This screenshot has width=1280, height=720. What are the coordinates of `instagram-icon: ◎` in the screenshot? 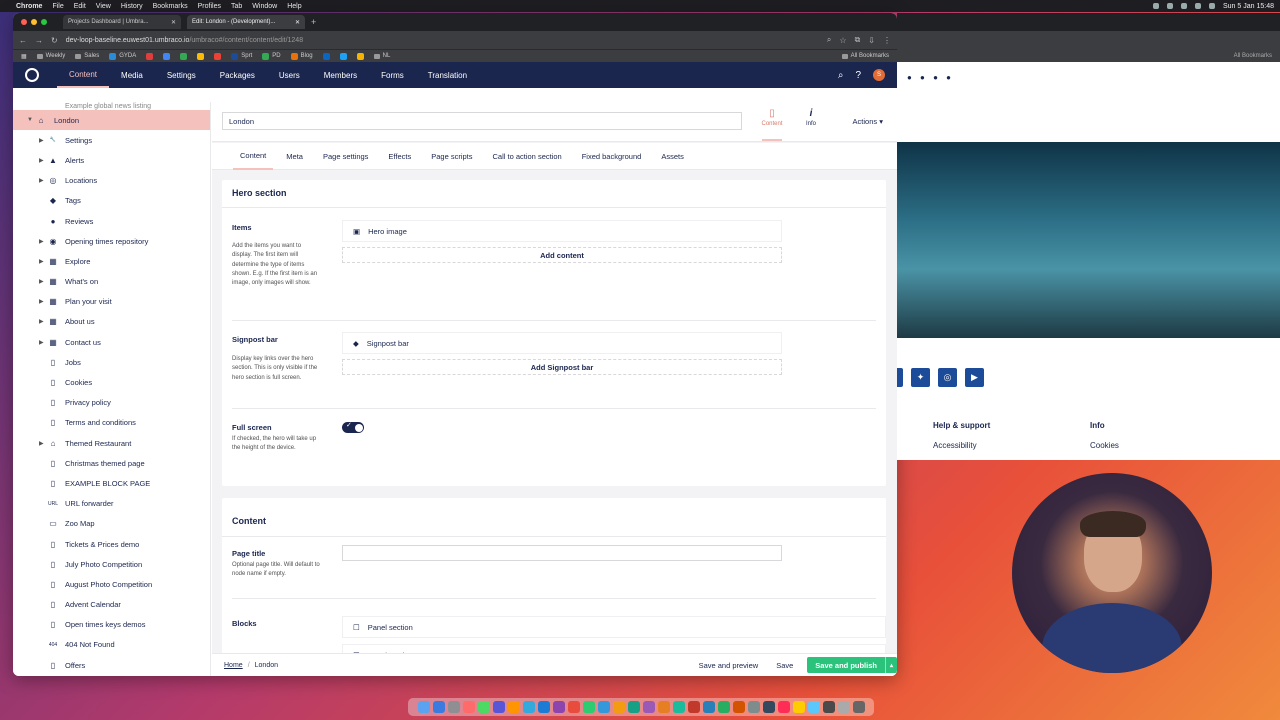 It's located at (947, 377).